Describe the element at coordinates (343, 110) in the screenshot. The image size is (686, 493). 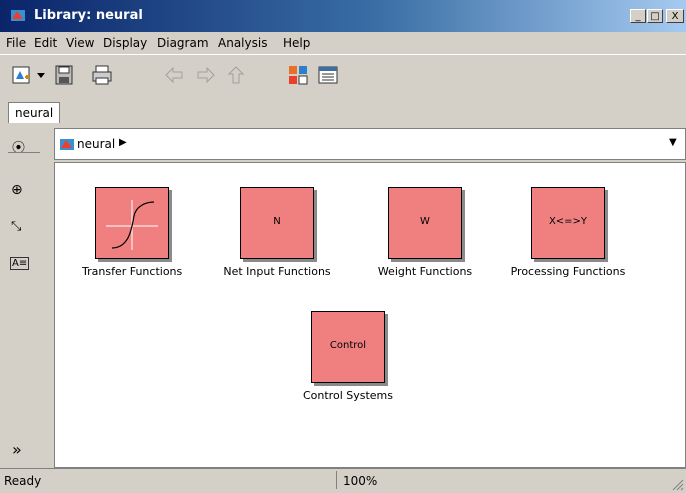
I see `tab-row: neural` at that location.